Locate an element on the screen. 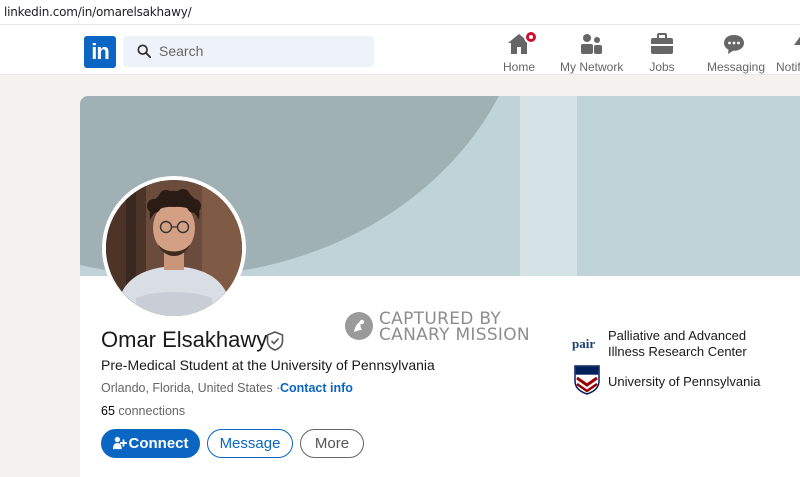  nav-item-messaging: Messaging is located at coordinates (736, 53).